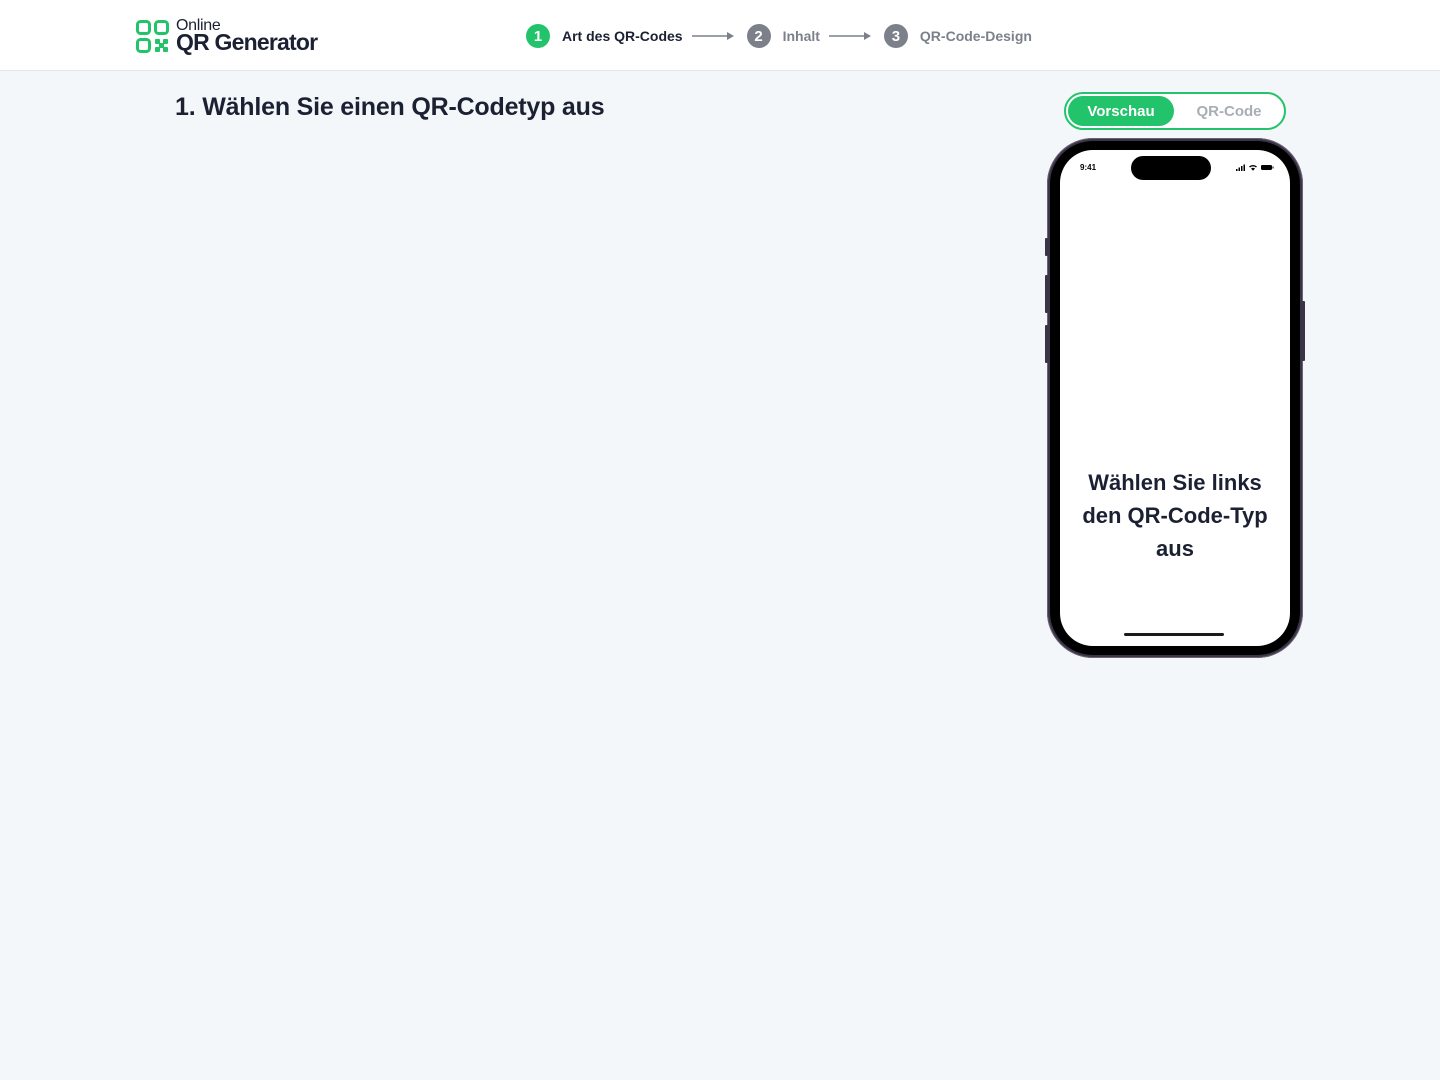  I want to click on step-3-label: QR-Code-Design, so click(975, 36).